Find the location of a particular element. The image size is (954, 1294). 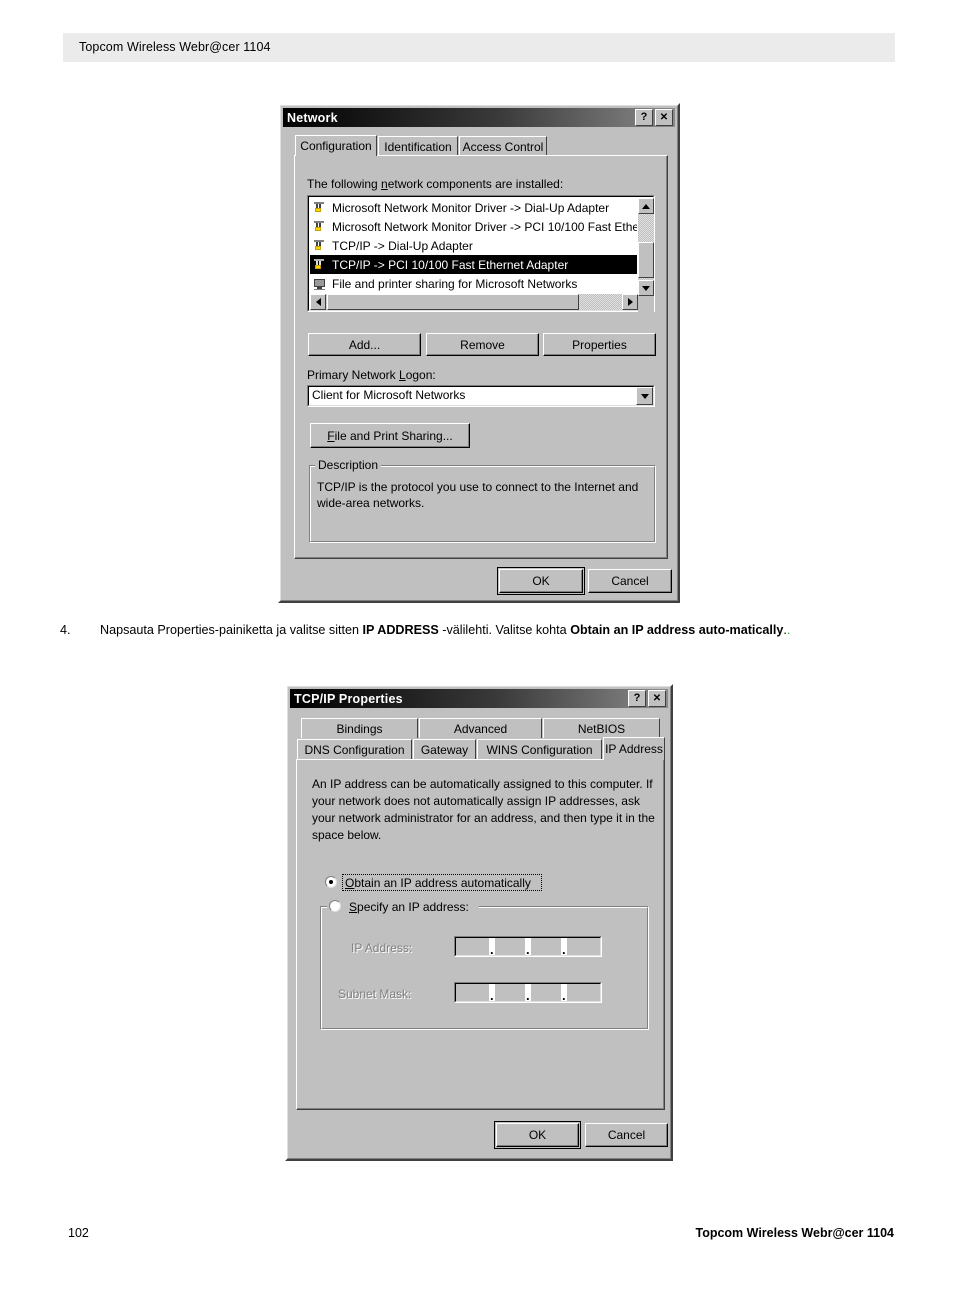

tcpip-dialog-titlebar: TCP/IP Properties ? ✕ is located at coordinates (479, 698).